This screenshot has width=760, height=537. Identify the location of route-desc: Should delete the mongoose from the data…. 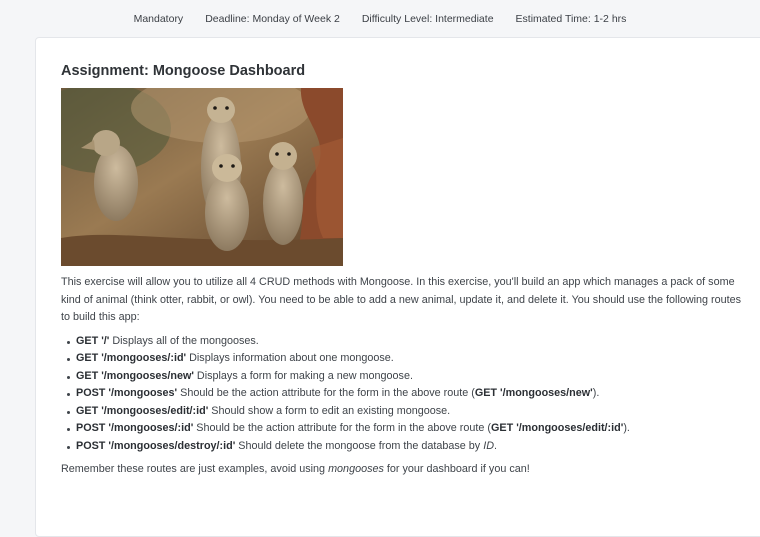
(359, 446).